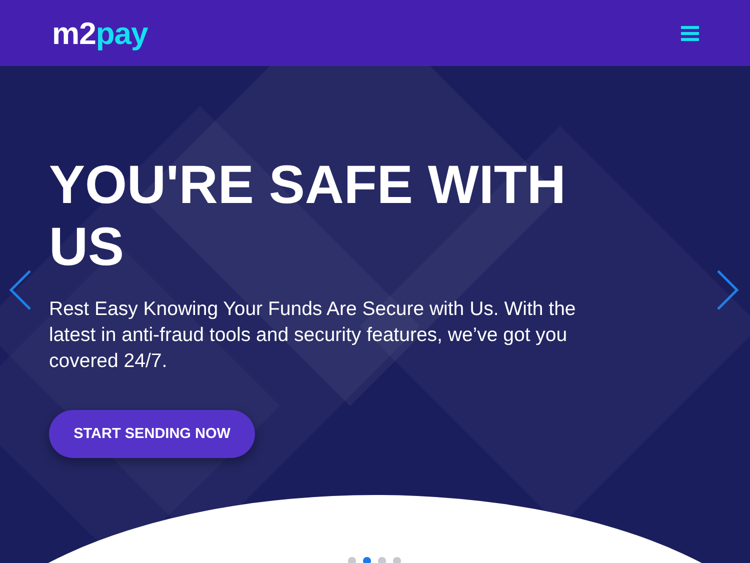  Describe the element at coordinates (690, 33) in the screenshot. I see `menu-icon` at that location.